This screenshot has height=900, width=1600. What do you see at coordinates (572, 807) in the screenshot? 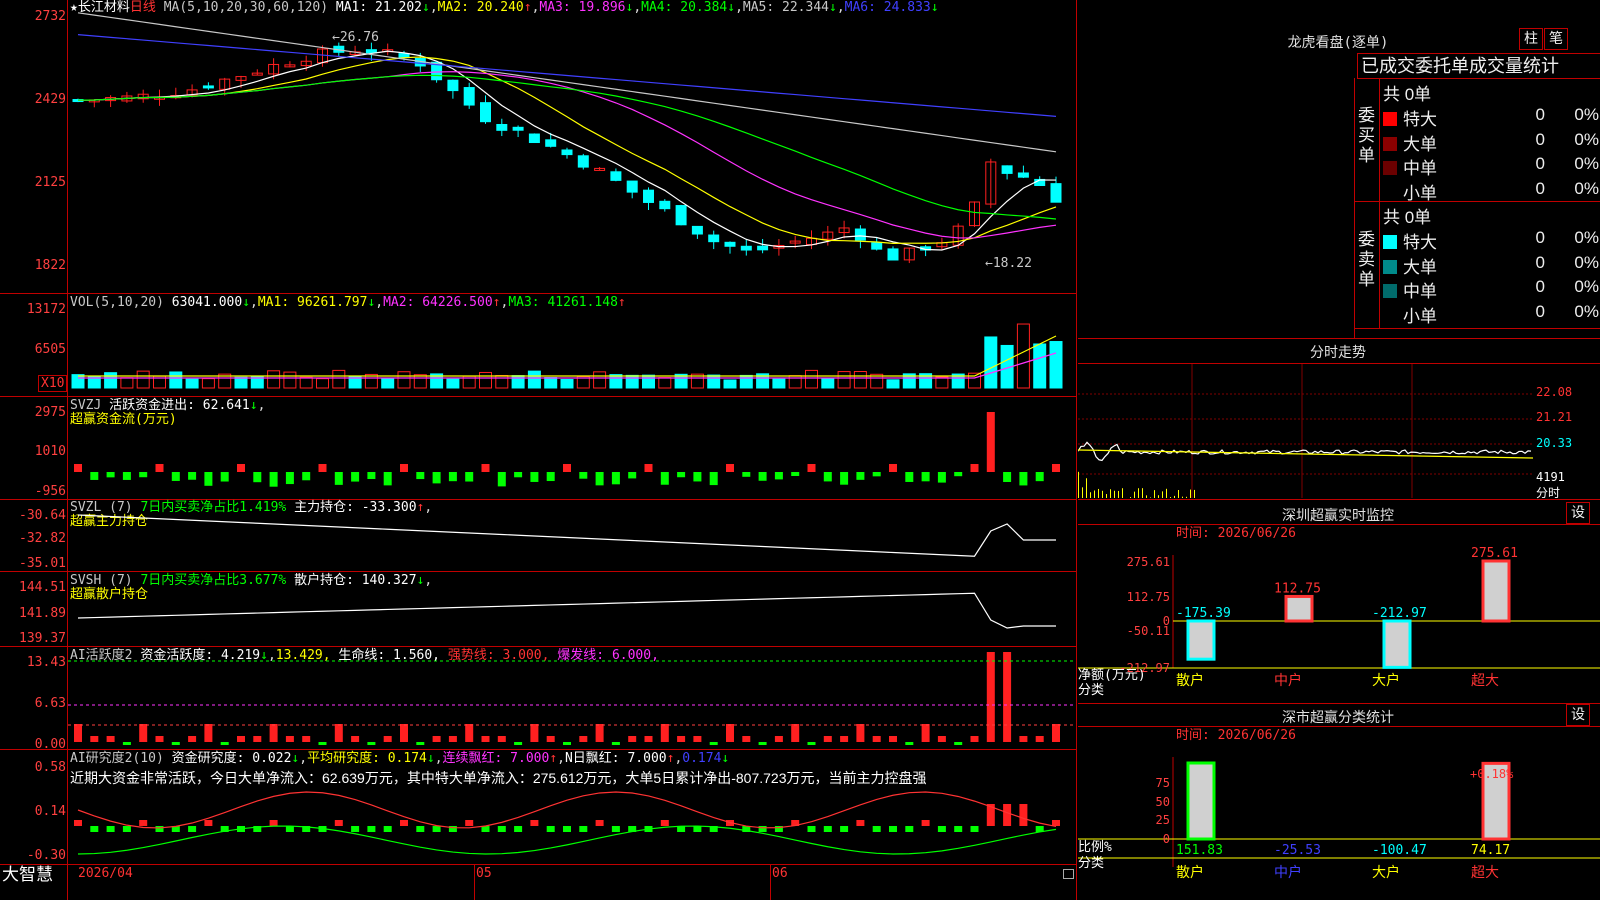
I see `ai-research-chart` at bounding box center [572, 807].